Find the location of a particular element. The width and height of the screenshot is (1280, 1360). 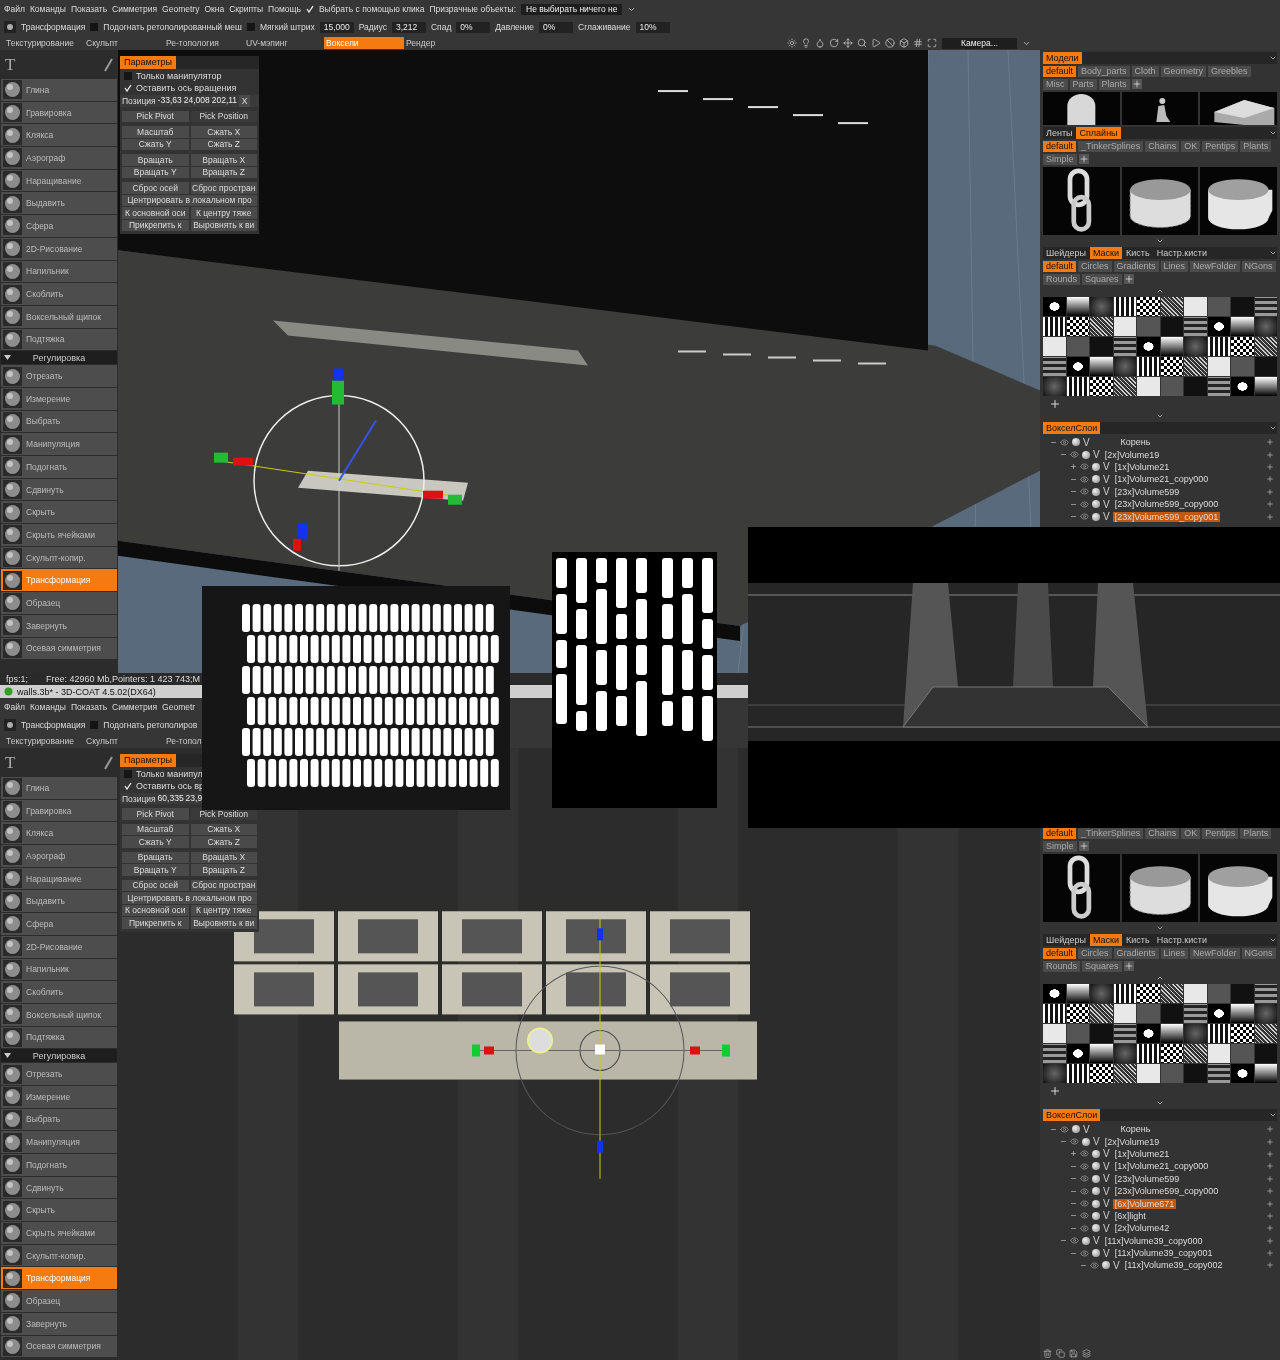

menu-item: Команды is located at coordinates (47, 9).